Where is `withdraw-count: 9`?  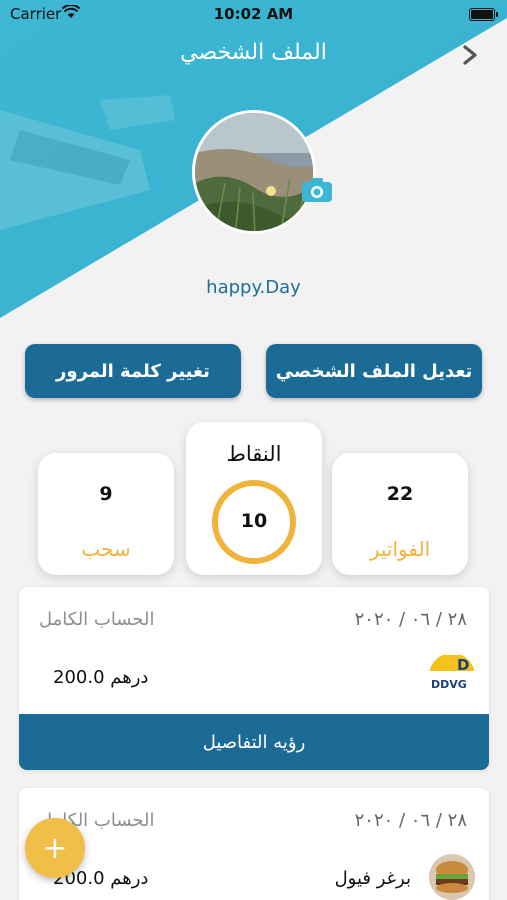
withdraw-count: 9 is located at coordinates (106, 494).